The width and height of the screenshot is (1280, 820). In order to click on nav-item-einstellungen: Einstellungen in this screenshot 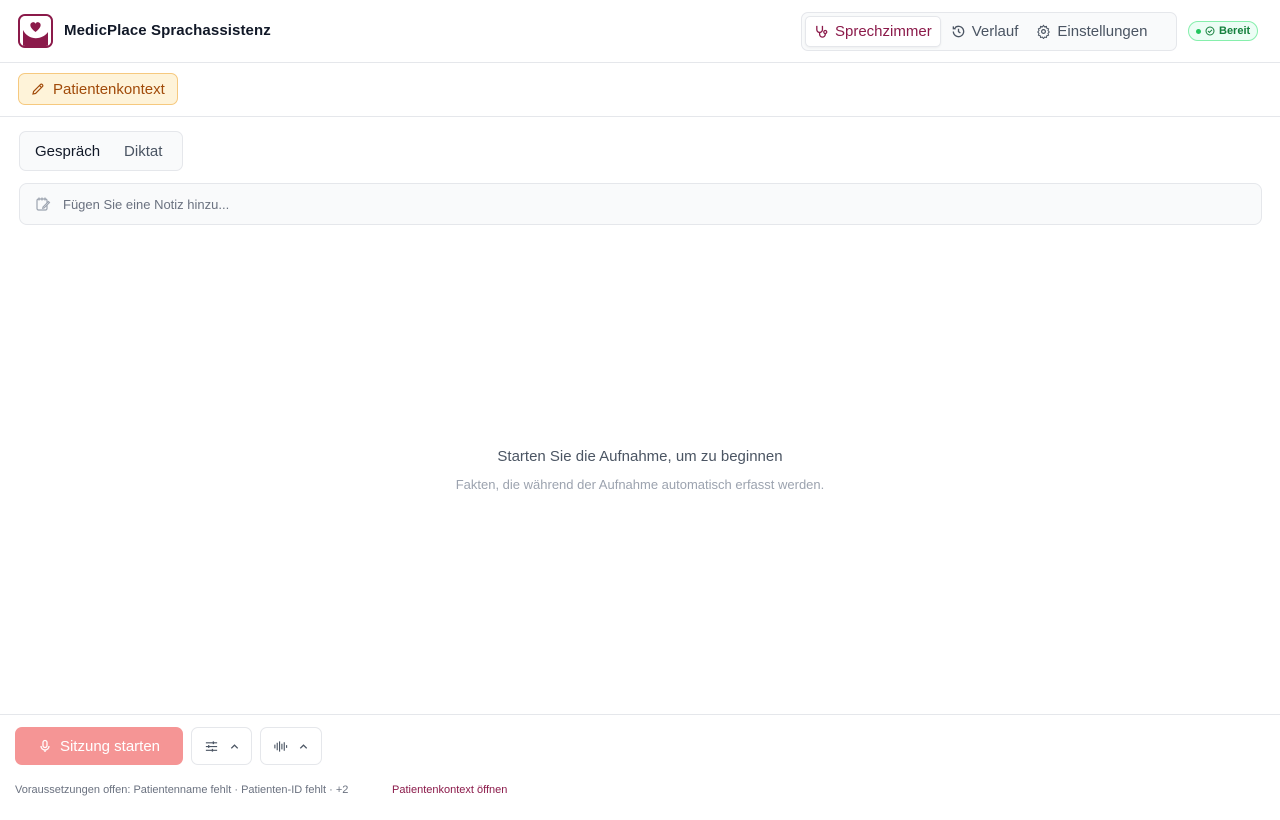, I will do `click(1091, 31)`.